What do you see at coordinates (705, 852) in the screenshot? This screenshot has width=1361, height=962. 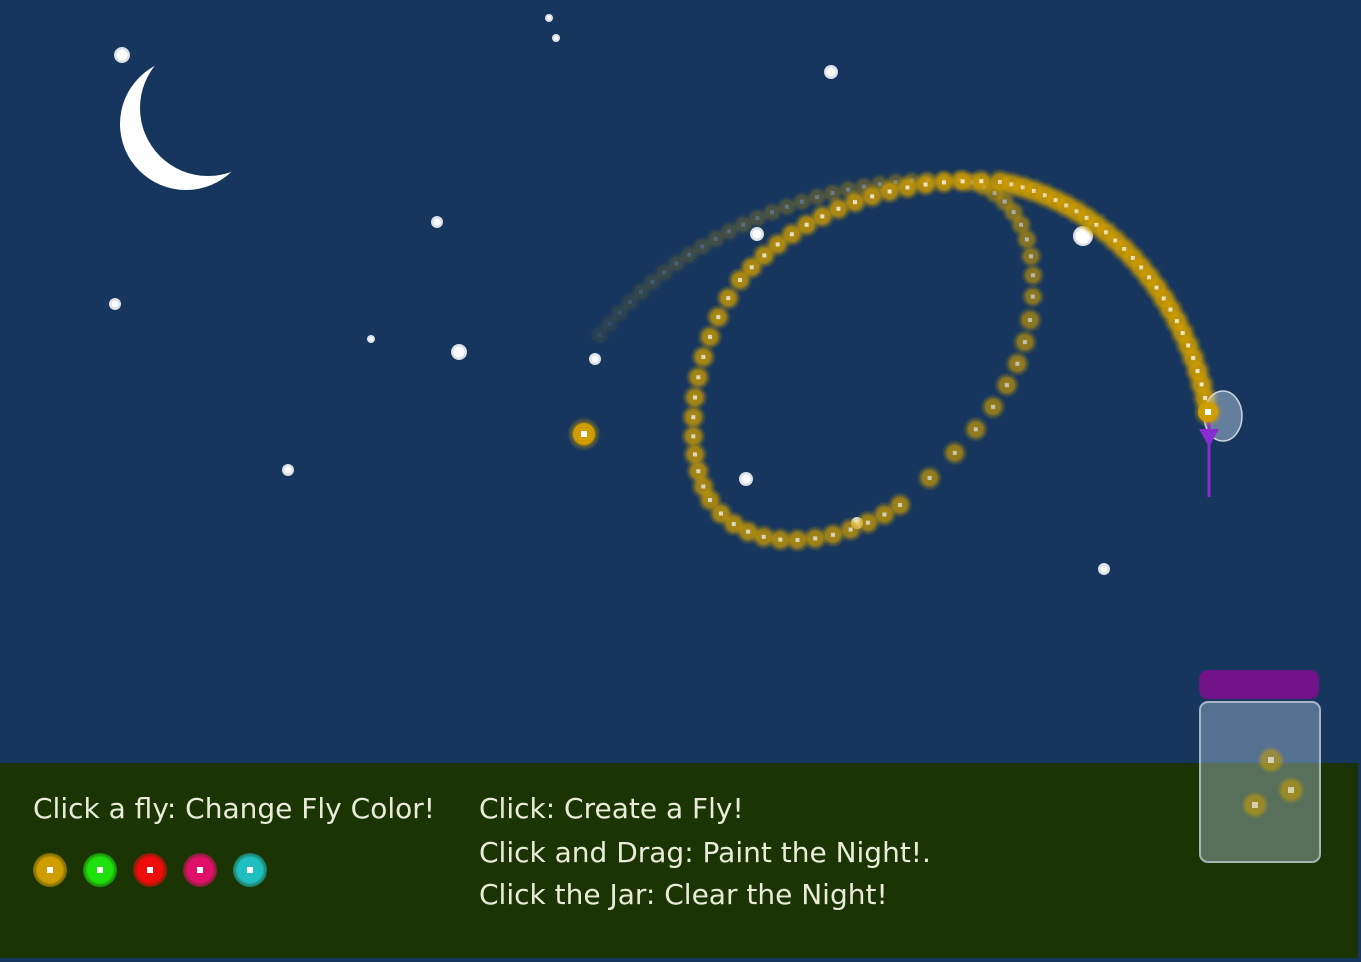 I see `paint-instruction: Click and Drag: Paint the Night!.` at bounding box center [705, 852].